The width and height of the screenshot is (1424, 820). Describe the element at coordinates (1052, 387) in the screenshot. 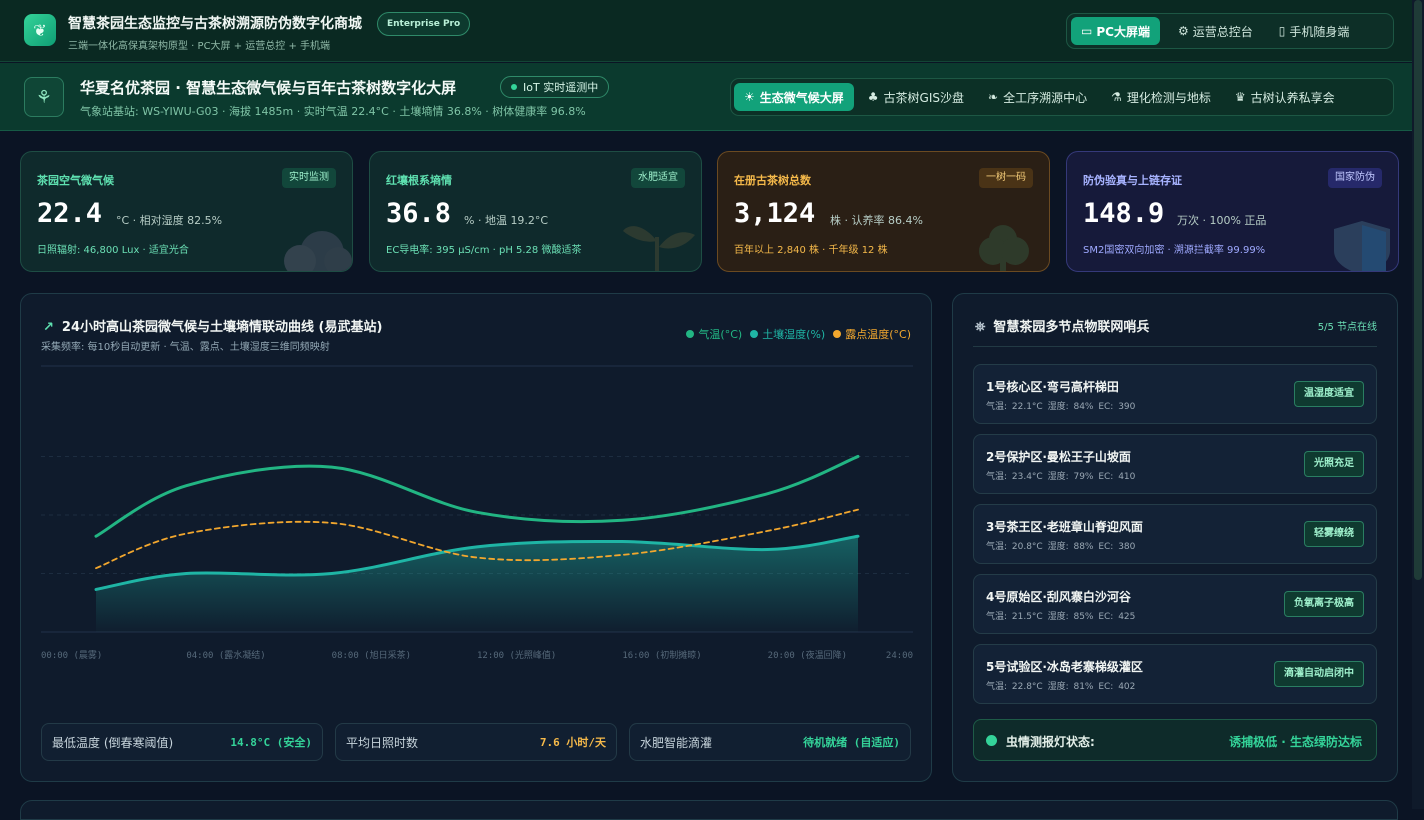

I see `node-name: 1号核心区·弯弓高杆梯田` at that location.